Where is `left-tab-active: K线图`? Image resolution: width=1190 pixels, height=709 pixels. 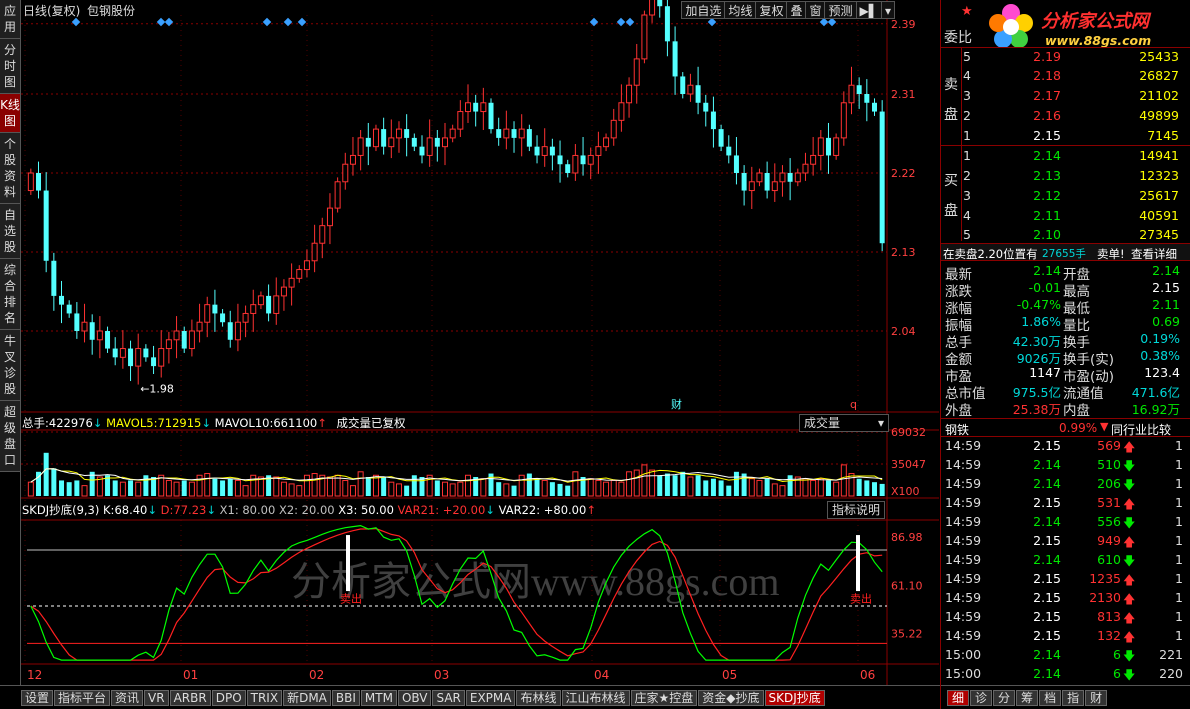 left-tab-active: K线图 is located at coordinates (10, 113).